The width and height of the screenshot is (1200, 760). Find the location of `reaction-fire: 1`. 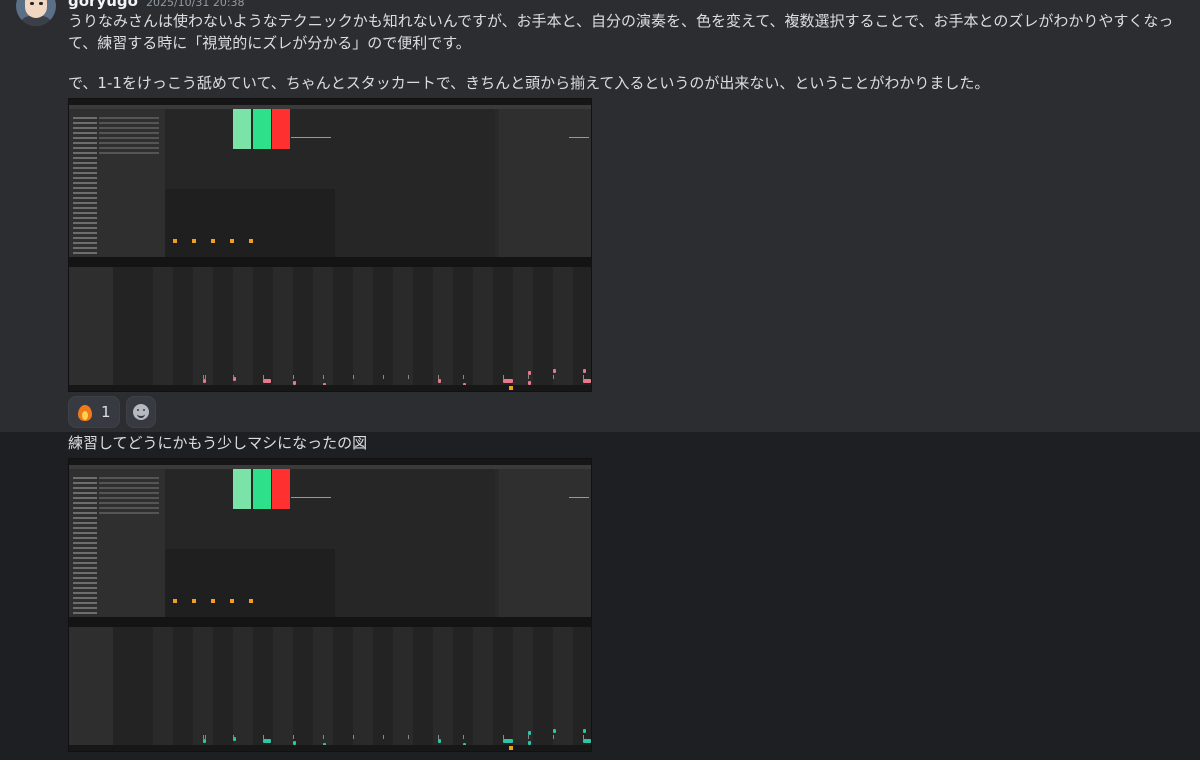

reaction-fire: 1 is located at coordinates (94, 412).